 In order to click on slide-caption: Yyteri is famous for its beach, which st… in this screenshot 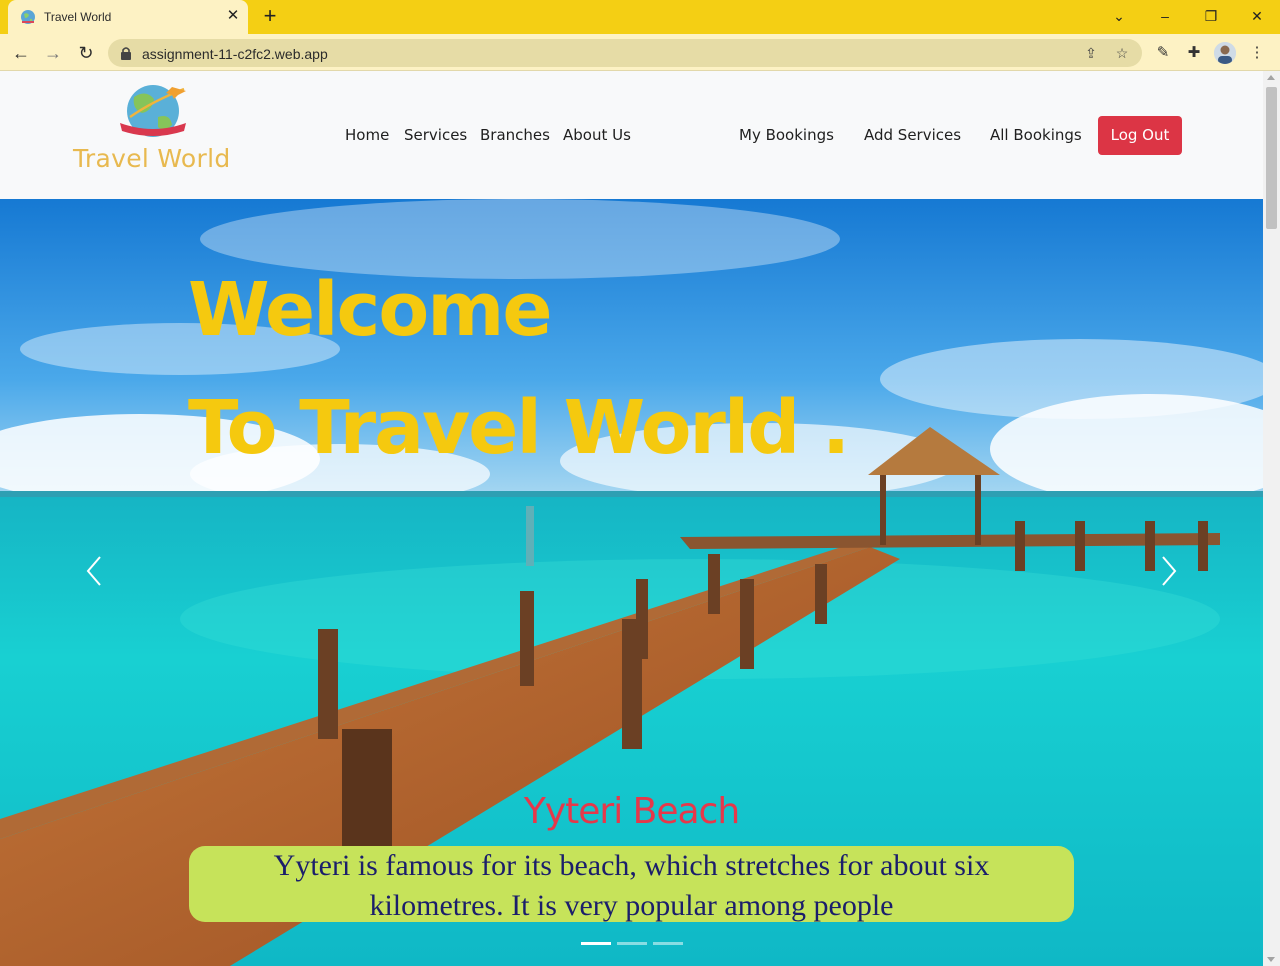, I will do `click(631, 884)`.